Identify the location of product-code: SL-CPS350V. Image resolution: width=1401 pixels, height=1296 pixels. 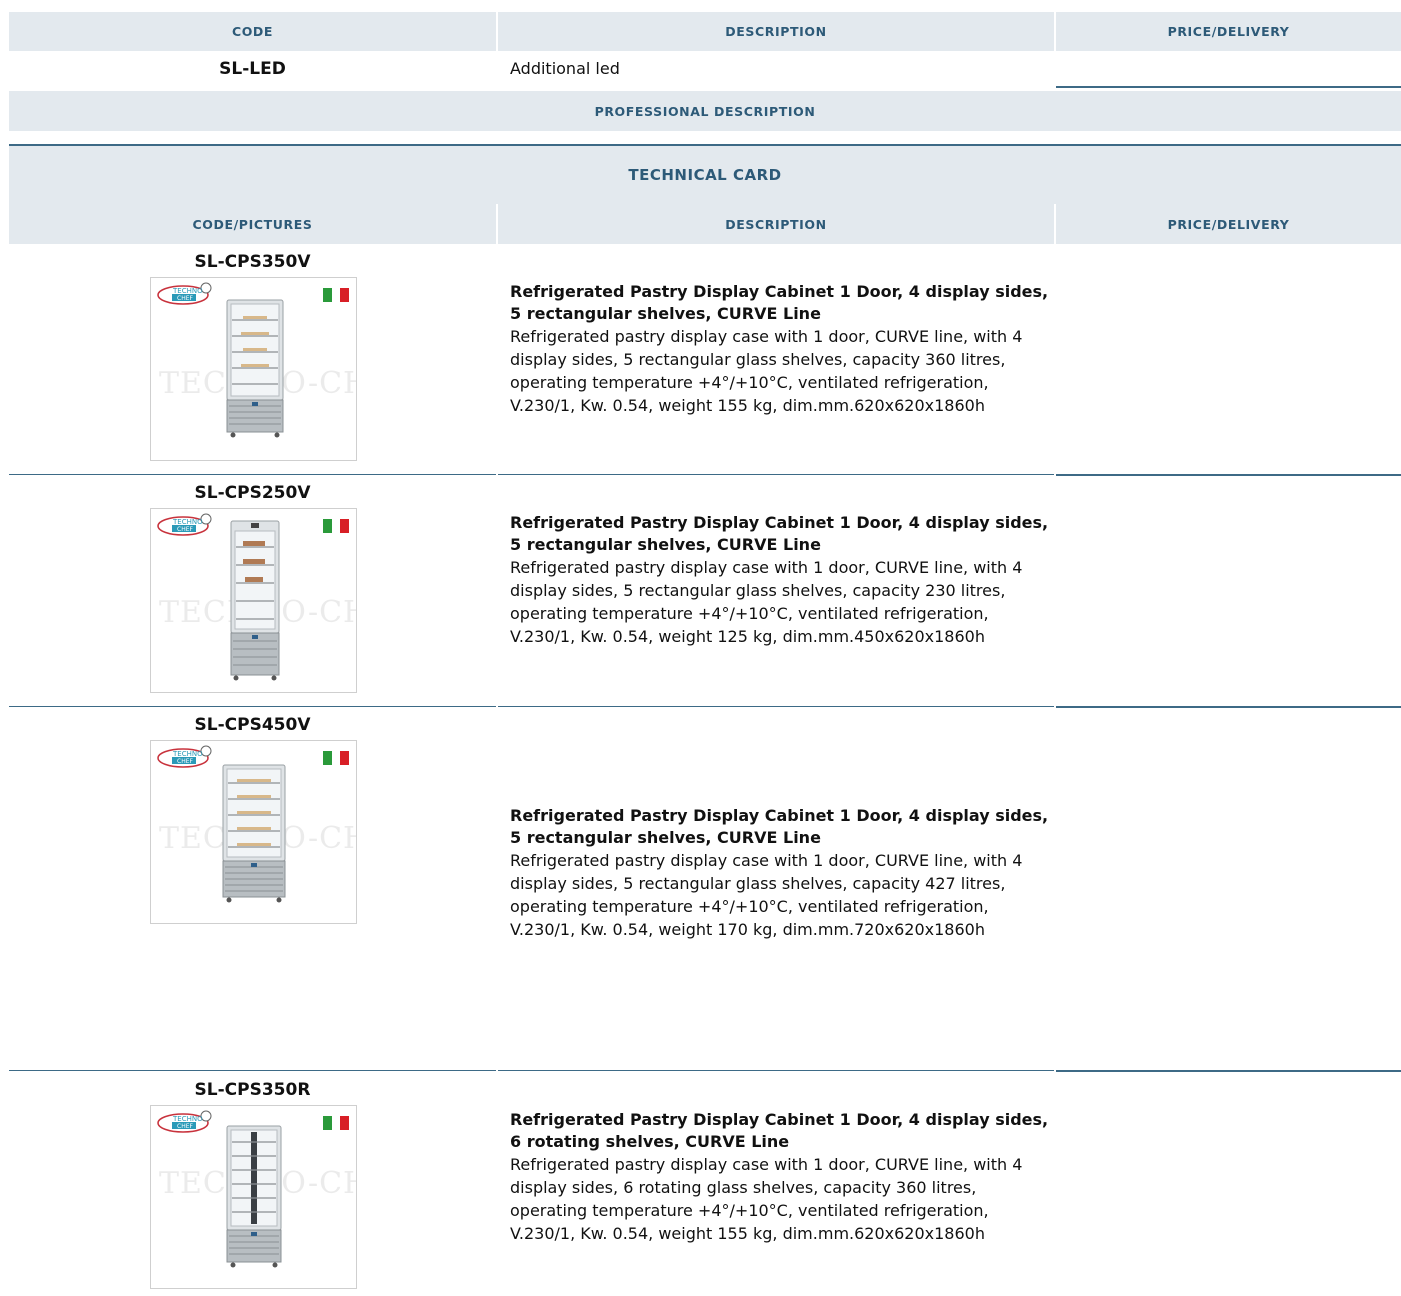
(252, 262).